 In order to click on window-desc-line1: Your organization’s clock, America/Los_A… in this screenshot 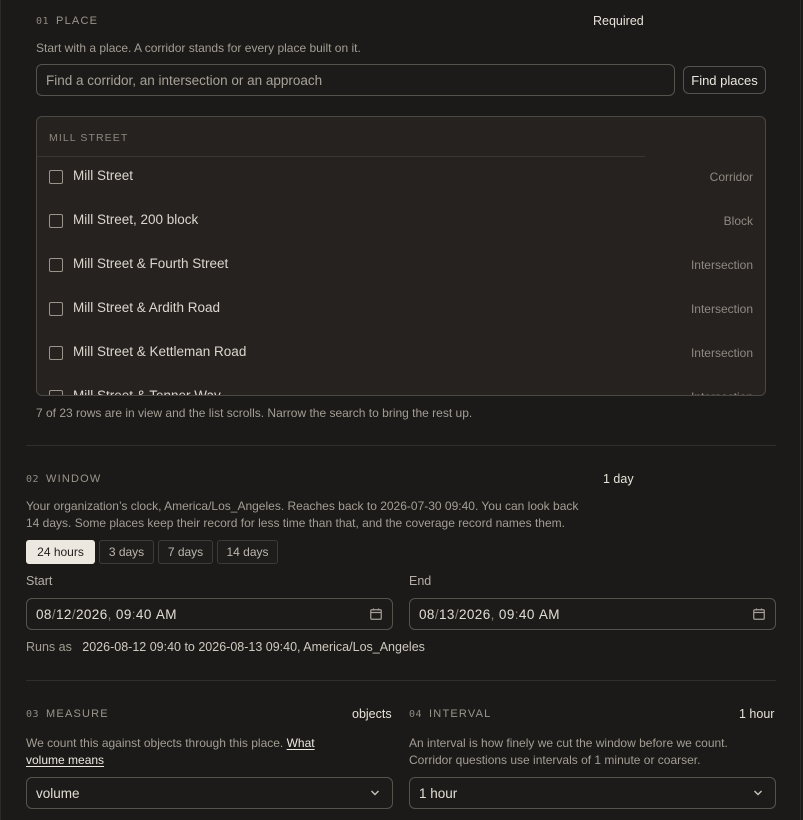, I will do `click(302, 506)`.